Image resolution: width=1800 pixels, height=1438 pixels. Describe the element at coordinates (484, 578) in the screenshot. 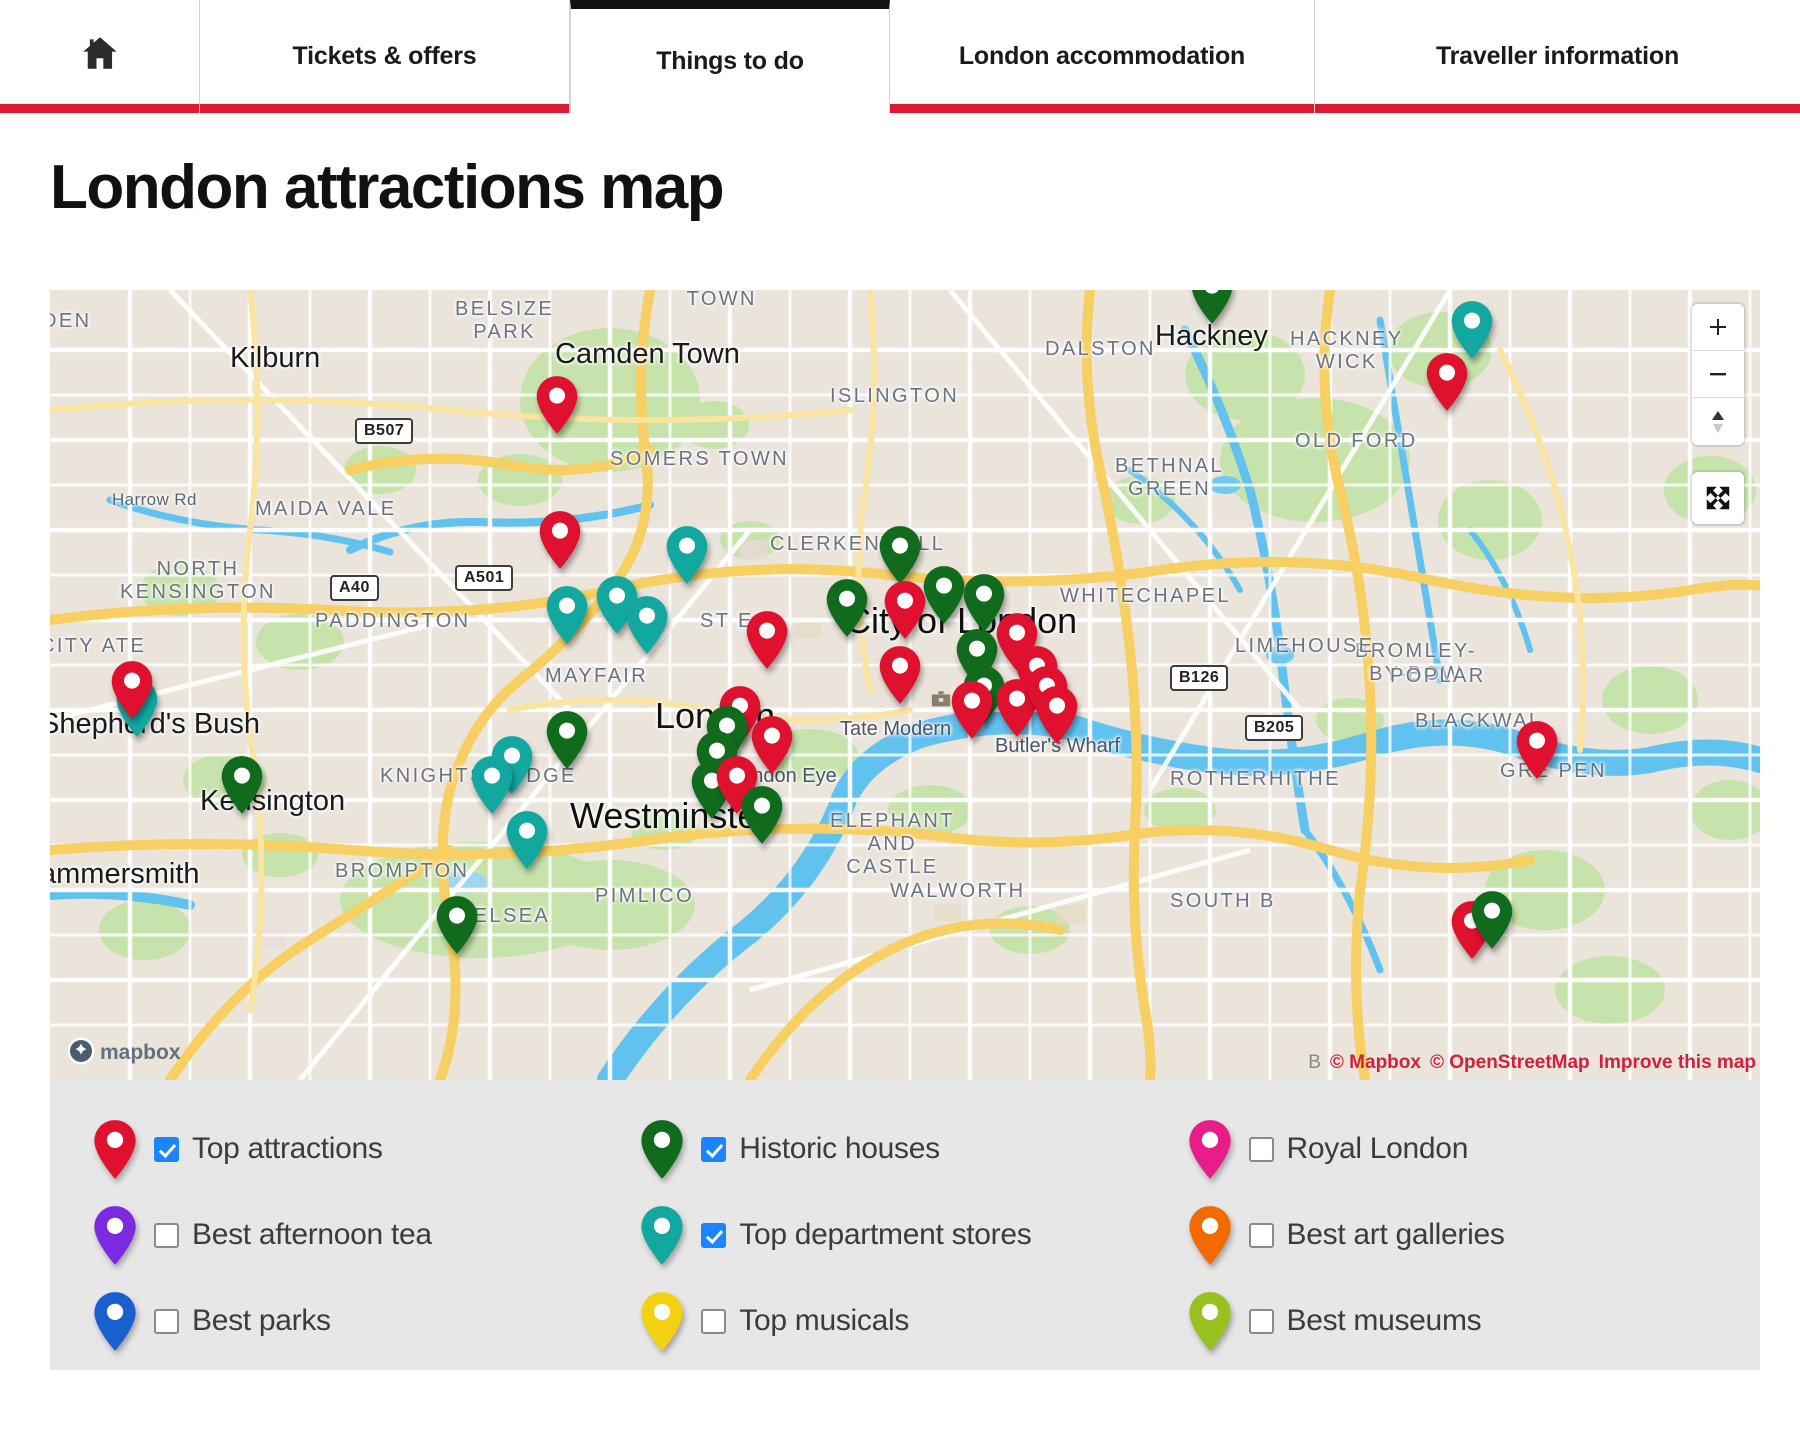

I see `road-shield: A501` at that location.